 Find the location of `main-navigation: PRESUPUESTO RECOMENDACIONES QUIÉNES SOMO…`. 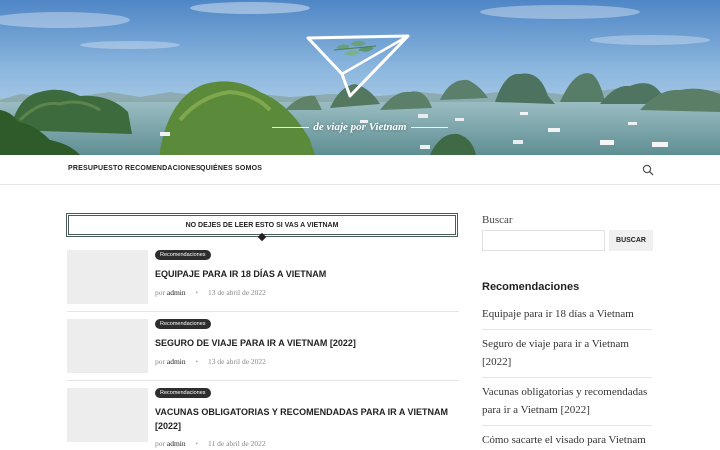

main-navigation: PRESUPUESTO RECOMENDACIONES QUIÉNES SOMO… is located at coordinates (360, 170).